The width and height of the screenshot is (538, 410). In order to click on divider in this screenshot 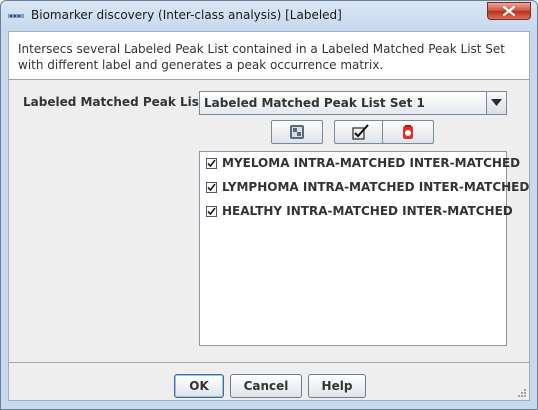, I will do `click(269, 362)`.